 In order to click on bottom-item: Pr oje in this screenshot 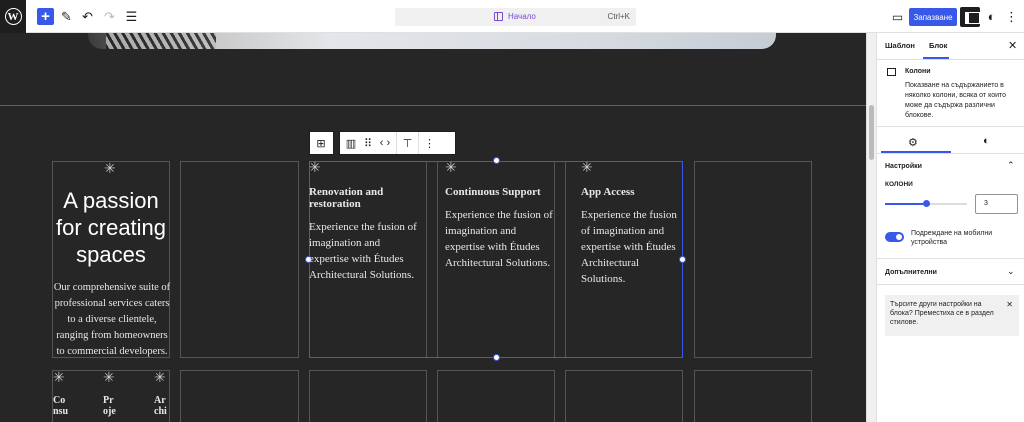, I will do `click(112, 406)`.